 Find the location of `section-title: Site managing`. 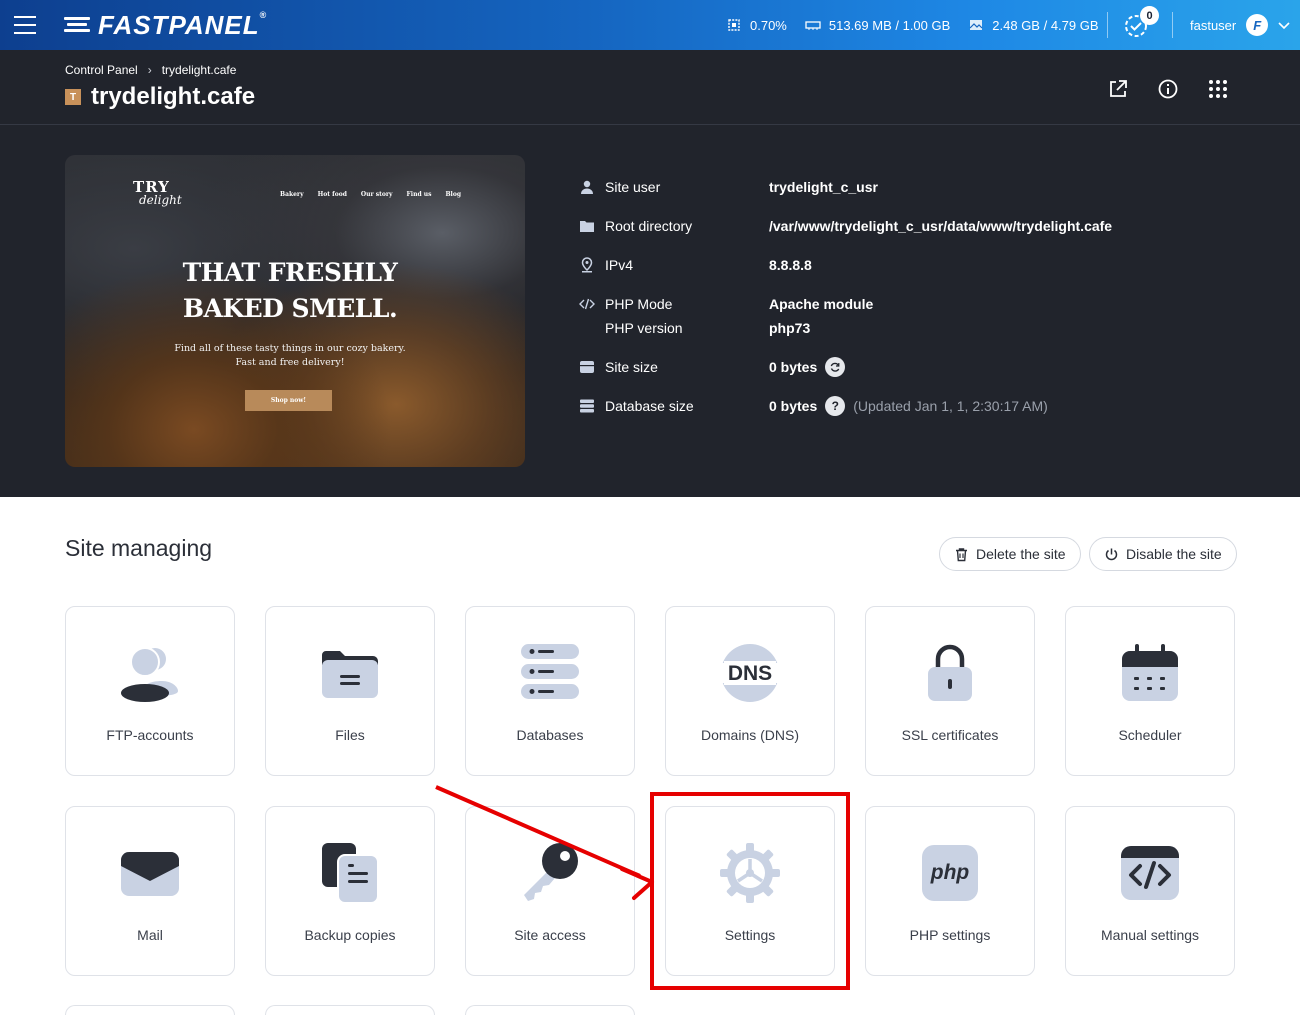

section-title: Site managing is located at coordinates (139, 548).